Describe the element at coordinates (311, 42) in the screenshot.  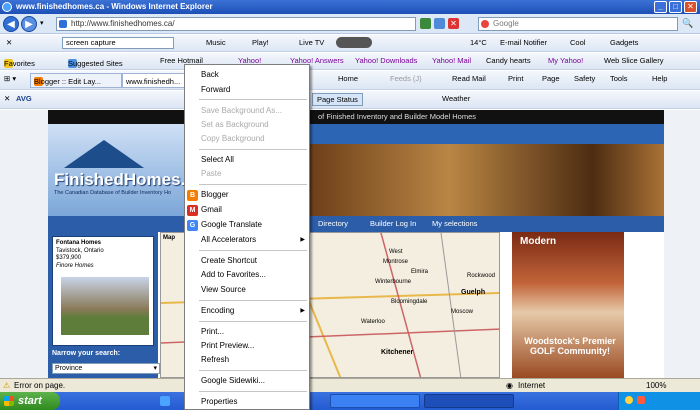
I see `toolbar-item-livetv: Live TV` at that location.